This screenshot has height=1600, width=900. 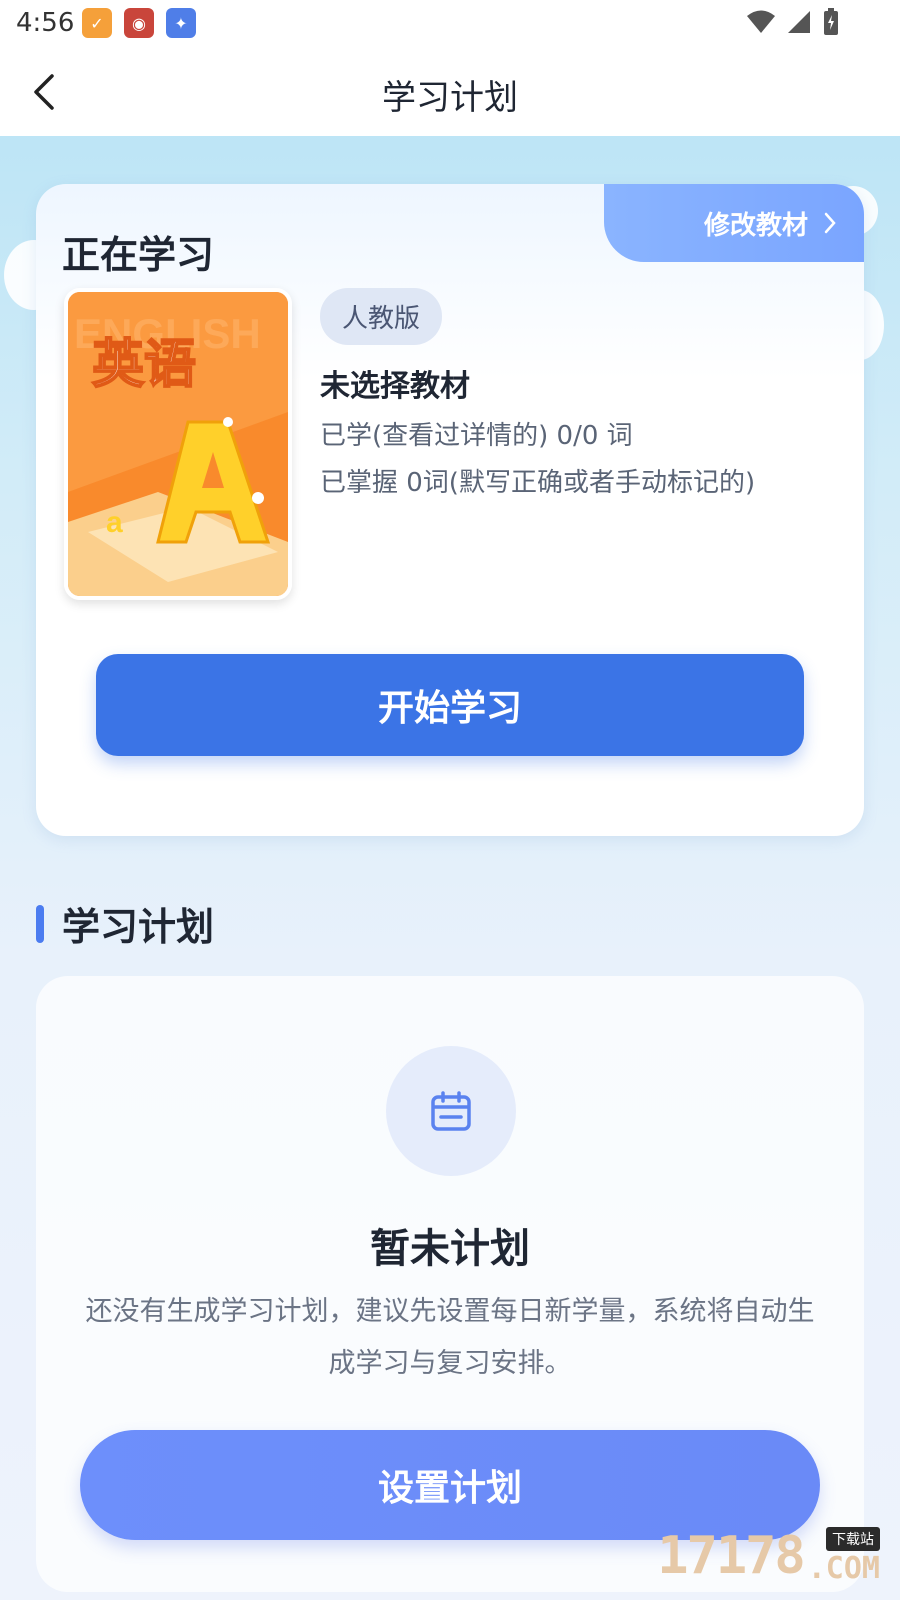 I want to click on change-textbook-label: 修改教材, so click(x=755, y=225).